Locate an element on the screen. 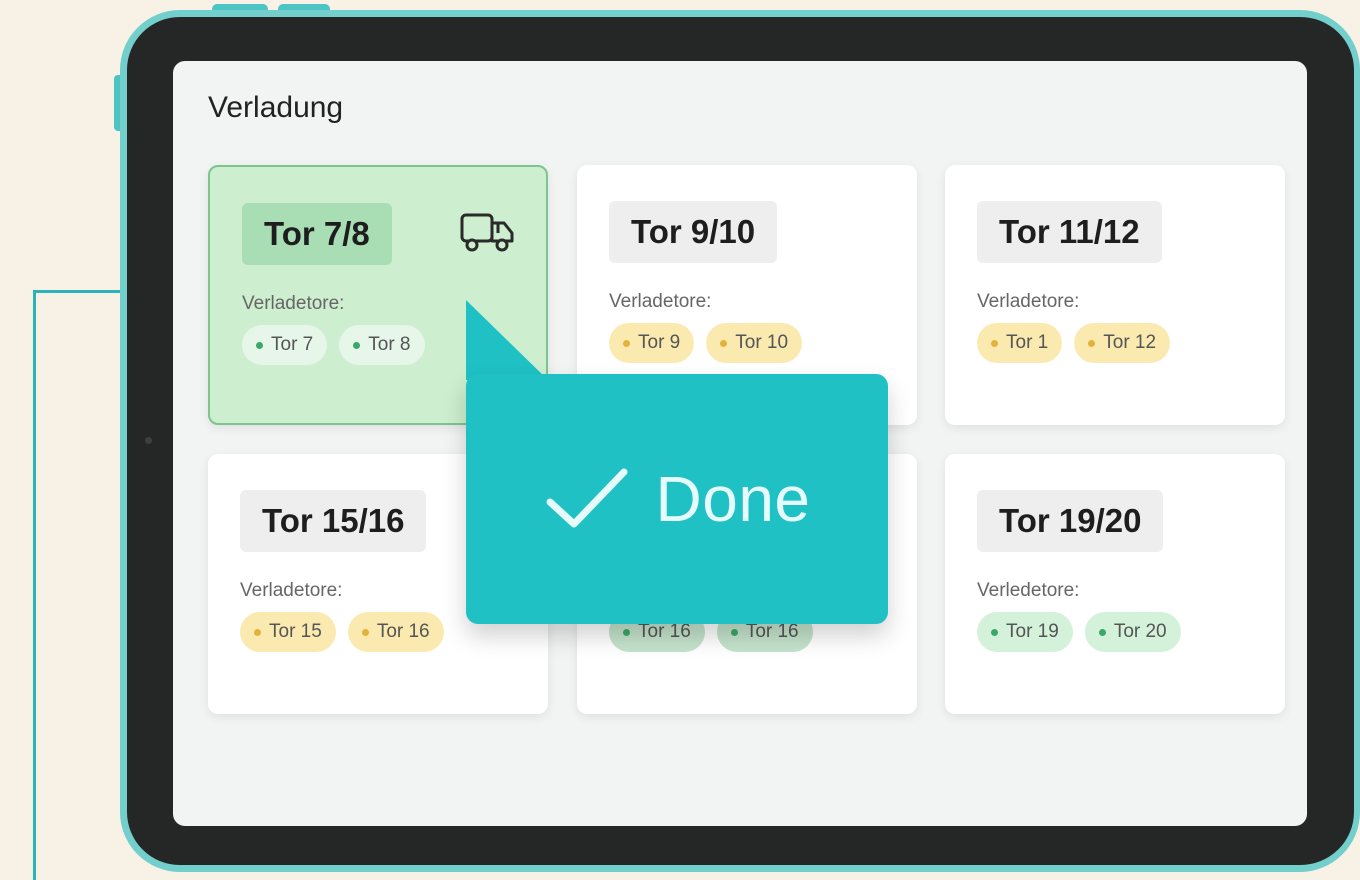  chip-list: Tor 1 Tor 12 is located at coordinates (1074, 343).